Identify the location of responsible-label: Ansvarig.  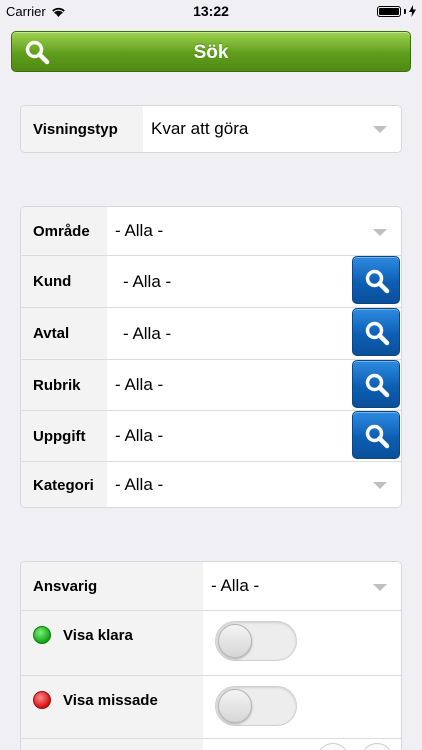
(112, 586).